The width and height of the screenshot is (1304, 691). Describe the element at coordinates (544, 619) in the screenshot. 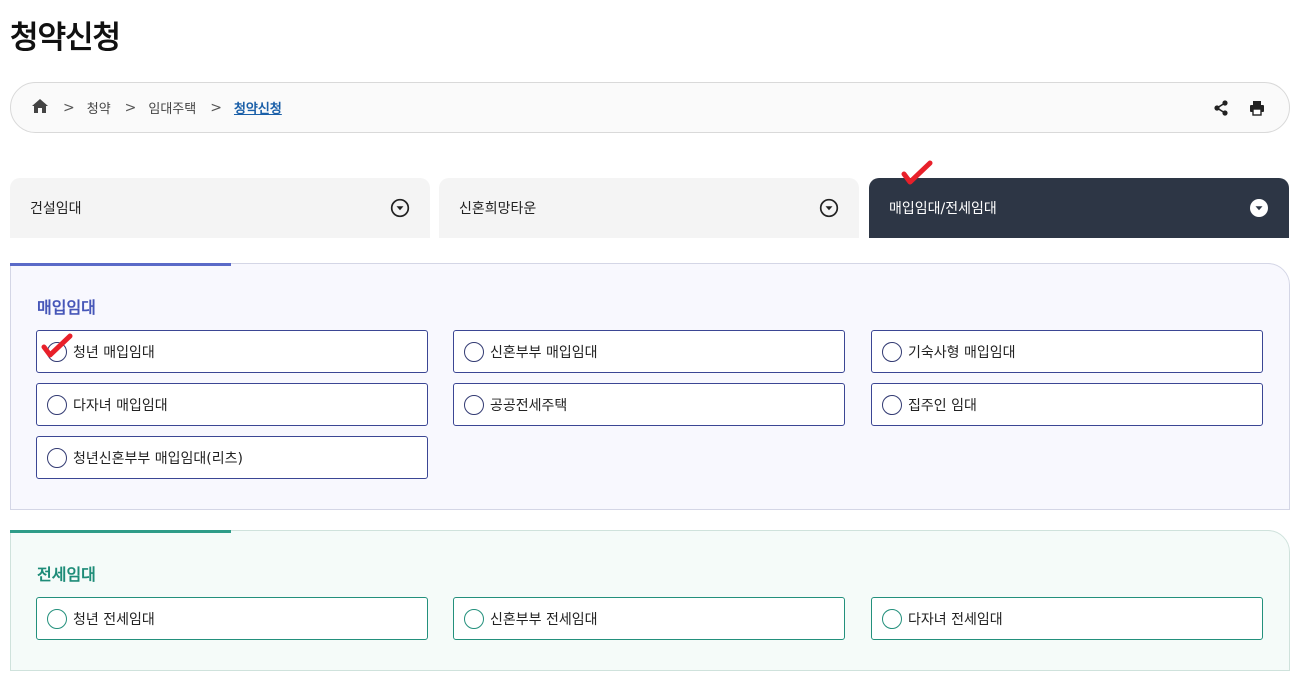

I see `option-label: 신혼부부 전세임대` at that location.